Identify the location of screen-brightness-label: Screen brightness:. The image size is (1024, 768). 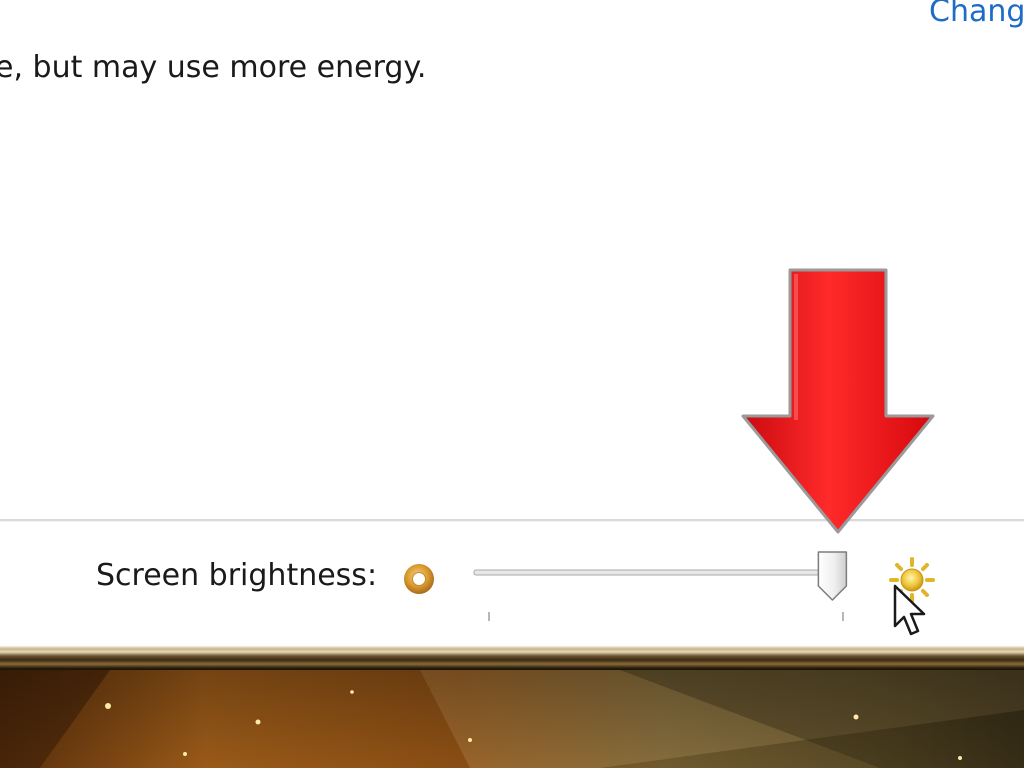
(237, 575).